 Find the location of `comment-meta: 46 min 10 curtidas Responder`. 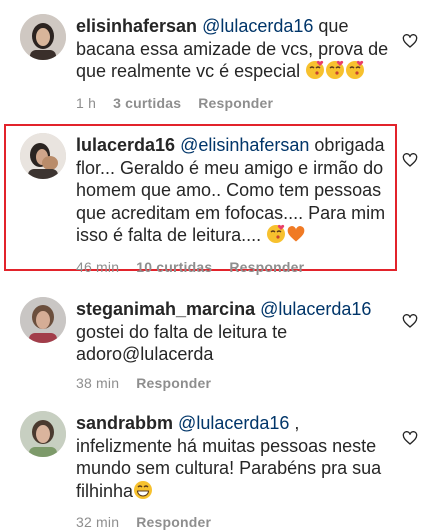

comment-meta: 46 min 10 curtidas Responder is located at coordinates (236, 267).